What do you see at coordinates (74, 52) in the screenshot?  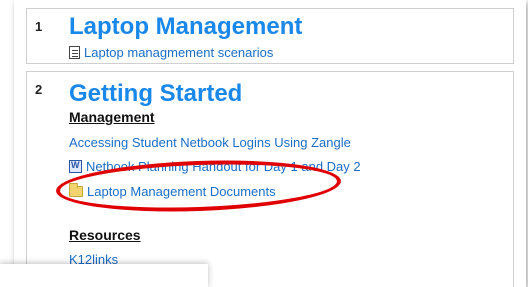 I see `document-icon` at bounding box center [74, 52].